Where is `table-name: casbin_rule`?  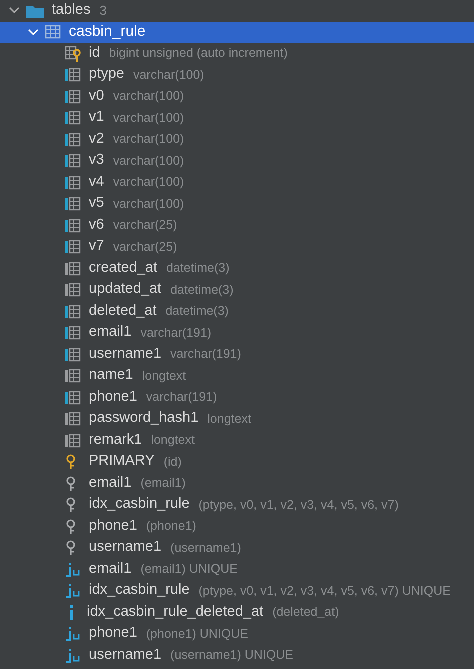 table-name: casbin_rule is located at coordinates (107, 32).